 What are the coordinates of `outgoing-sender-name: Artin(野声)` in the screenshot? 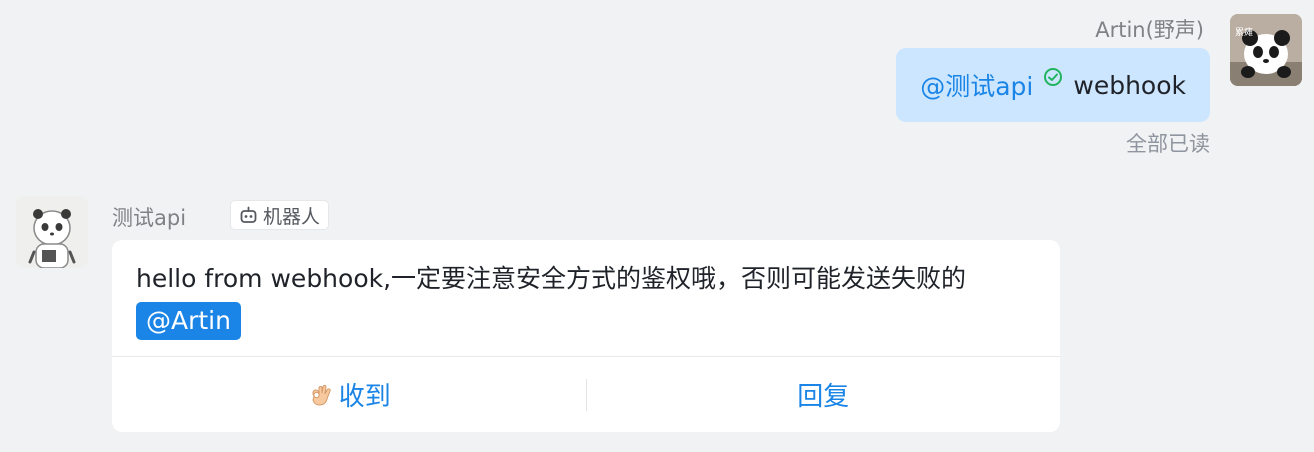 It's located at (1149, 30).